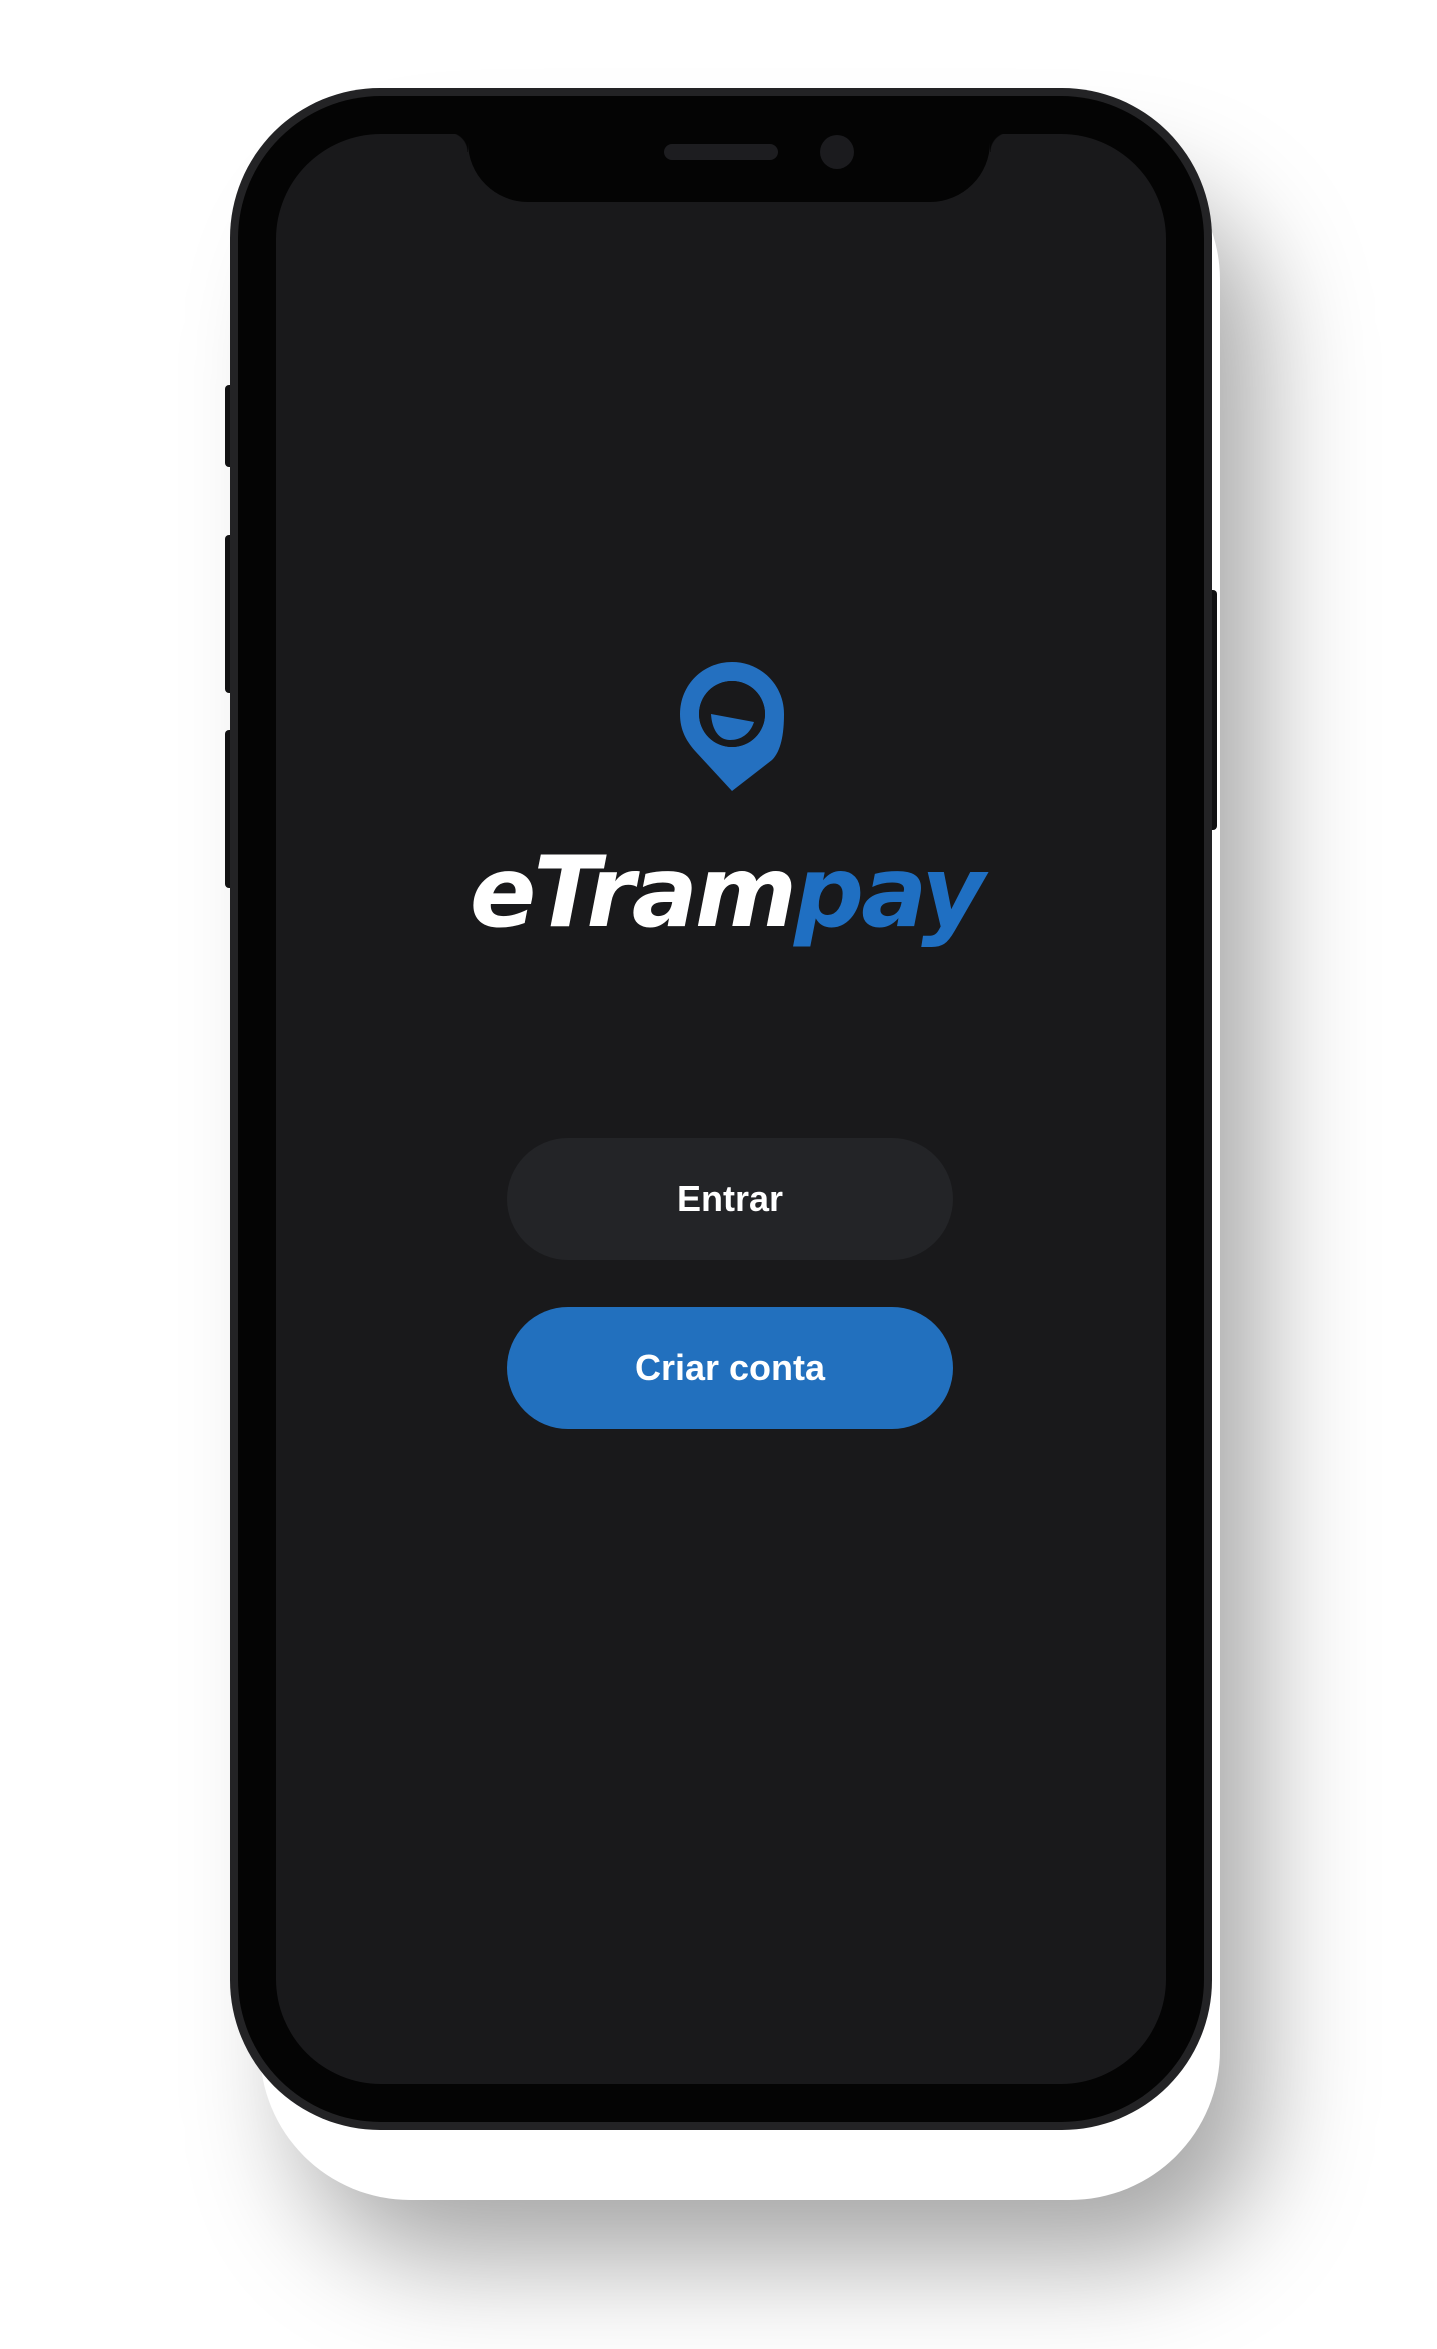 The width and height of the screenshot is (1437, 2349). I want to click on notch, so click(729, 168).